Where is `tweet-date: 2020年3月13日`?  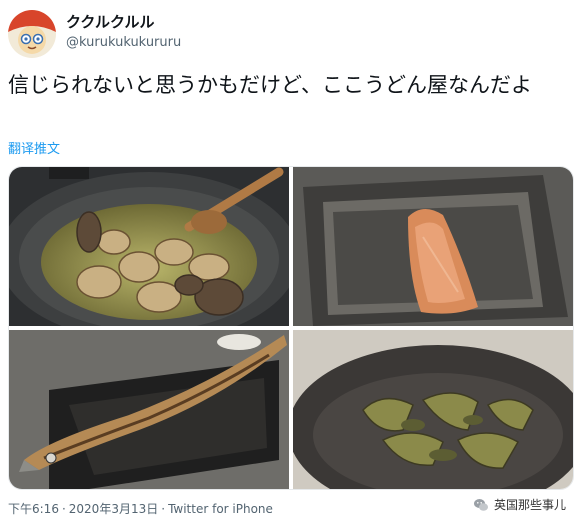 tweet-date: 2020年3月13日 is located at coordinates (113, 509).